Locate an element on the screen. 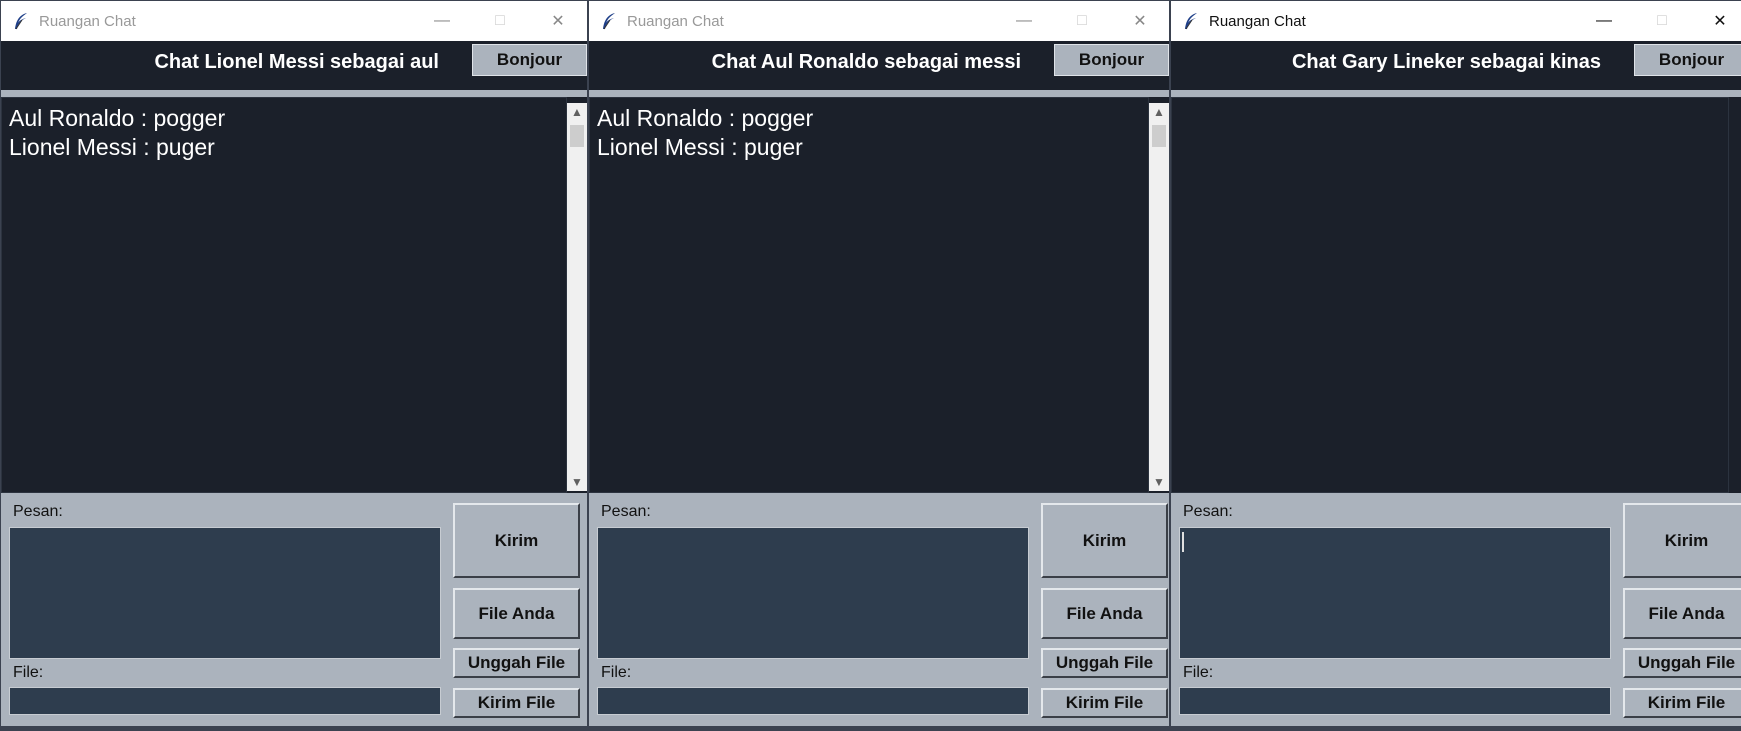  chat-header: Chat Aul Ronaldo sebagai messi Bonjour is located at coordinates (879, 65).